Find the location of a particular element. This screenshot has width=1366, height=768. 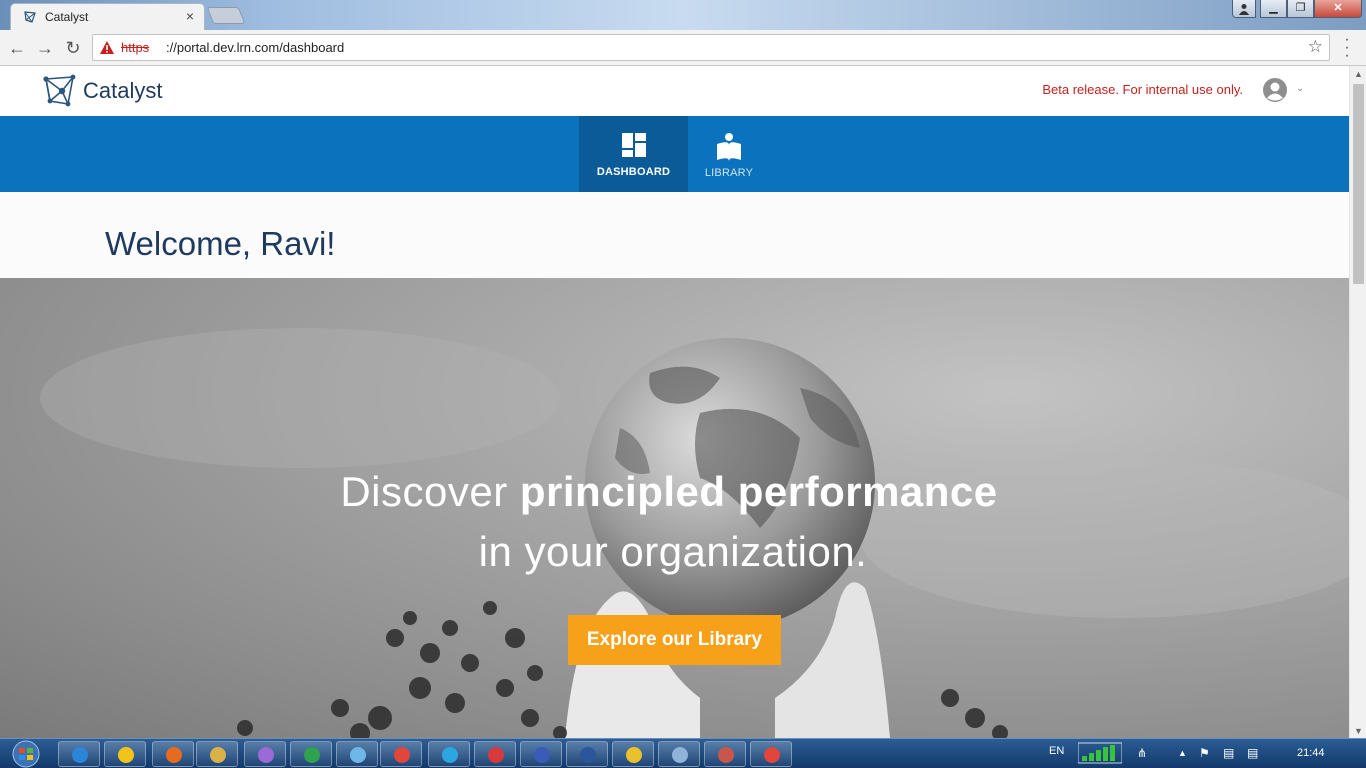

word-icon is located at coordinates (588, 755).